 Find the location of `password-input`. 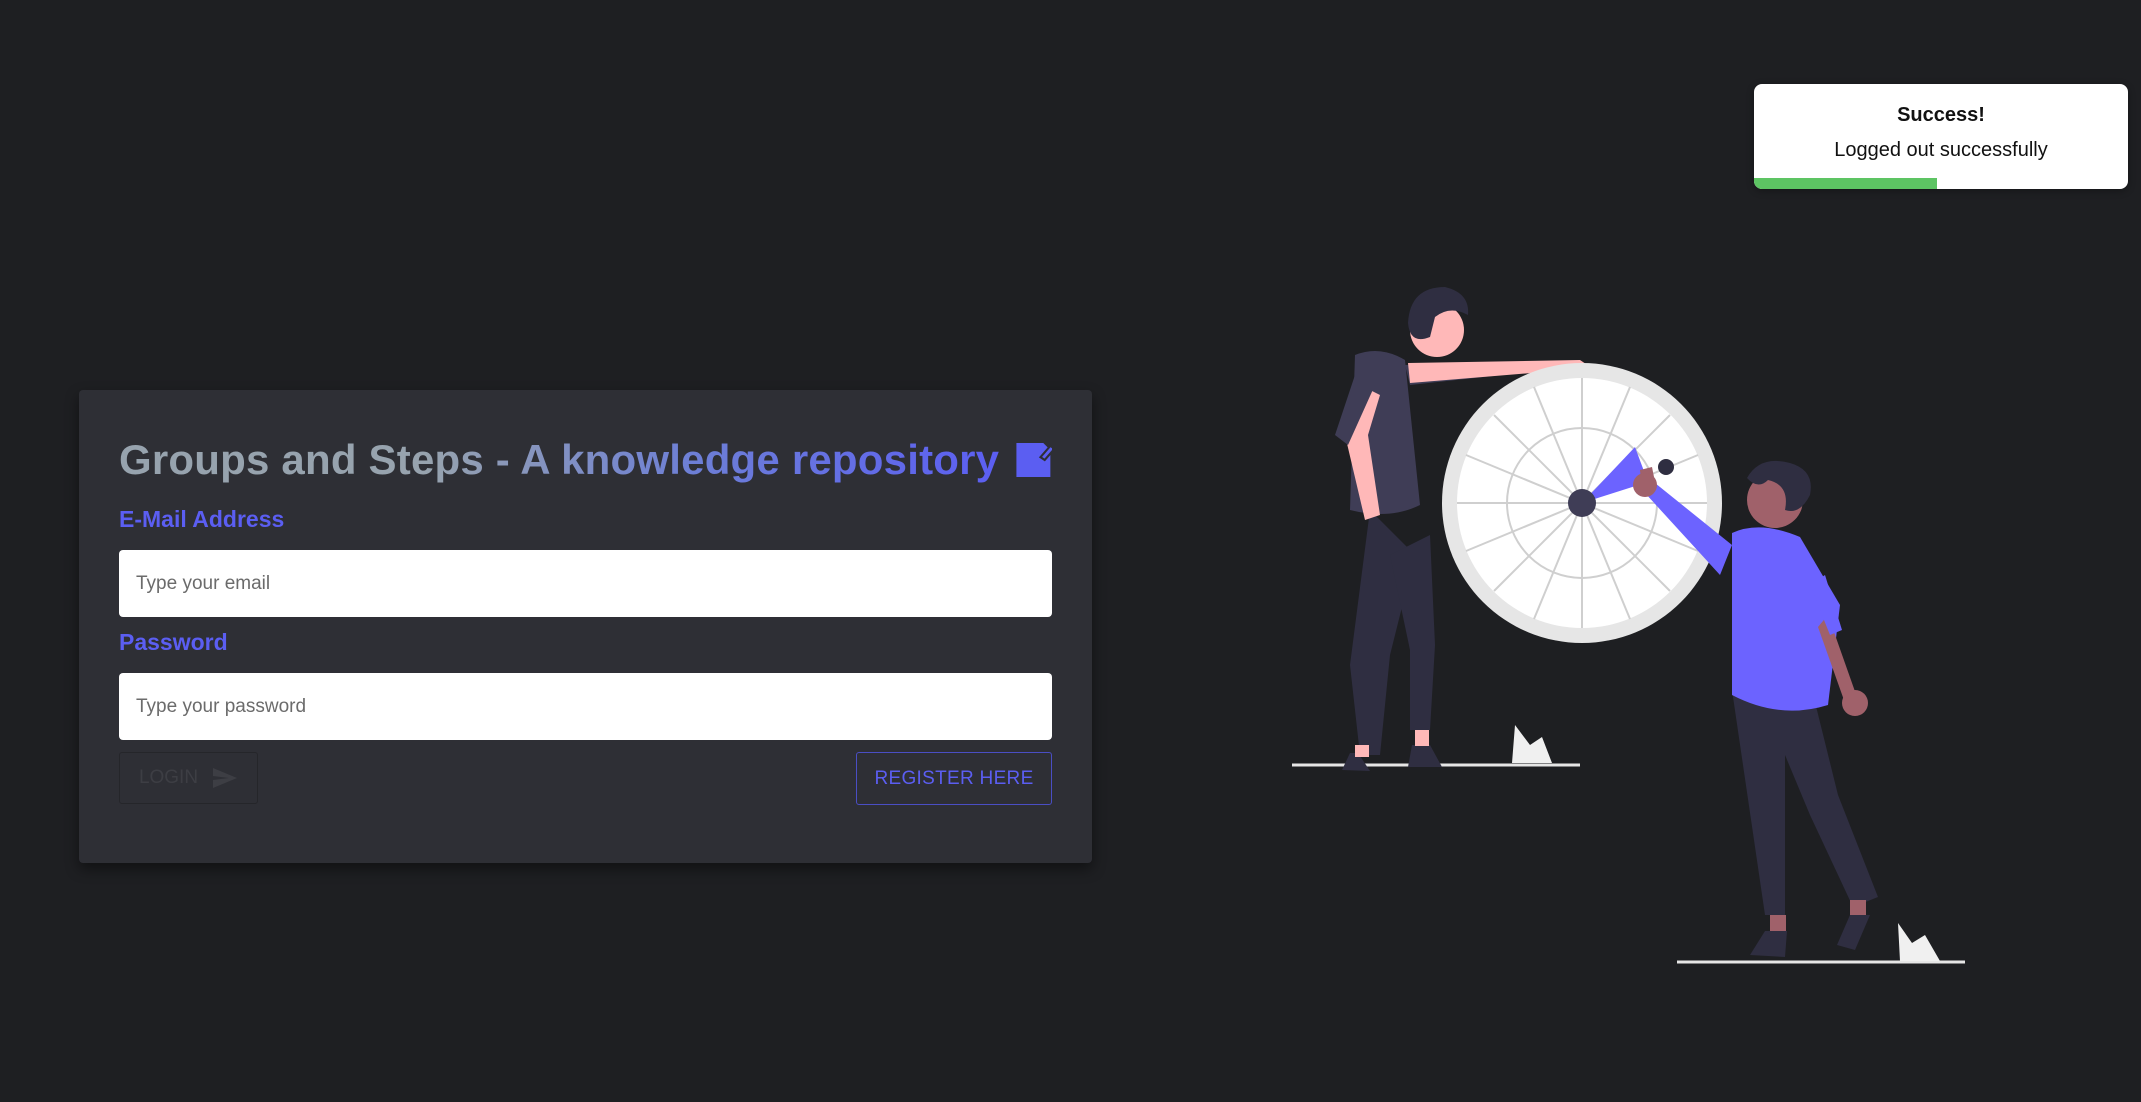

password-input is located at coordinates (585, 706).